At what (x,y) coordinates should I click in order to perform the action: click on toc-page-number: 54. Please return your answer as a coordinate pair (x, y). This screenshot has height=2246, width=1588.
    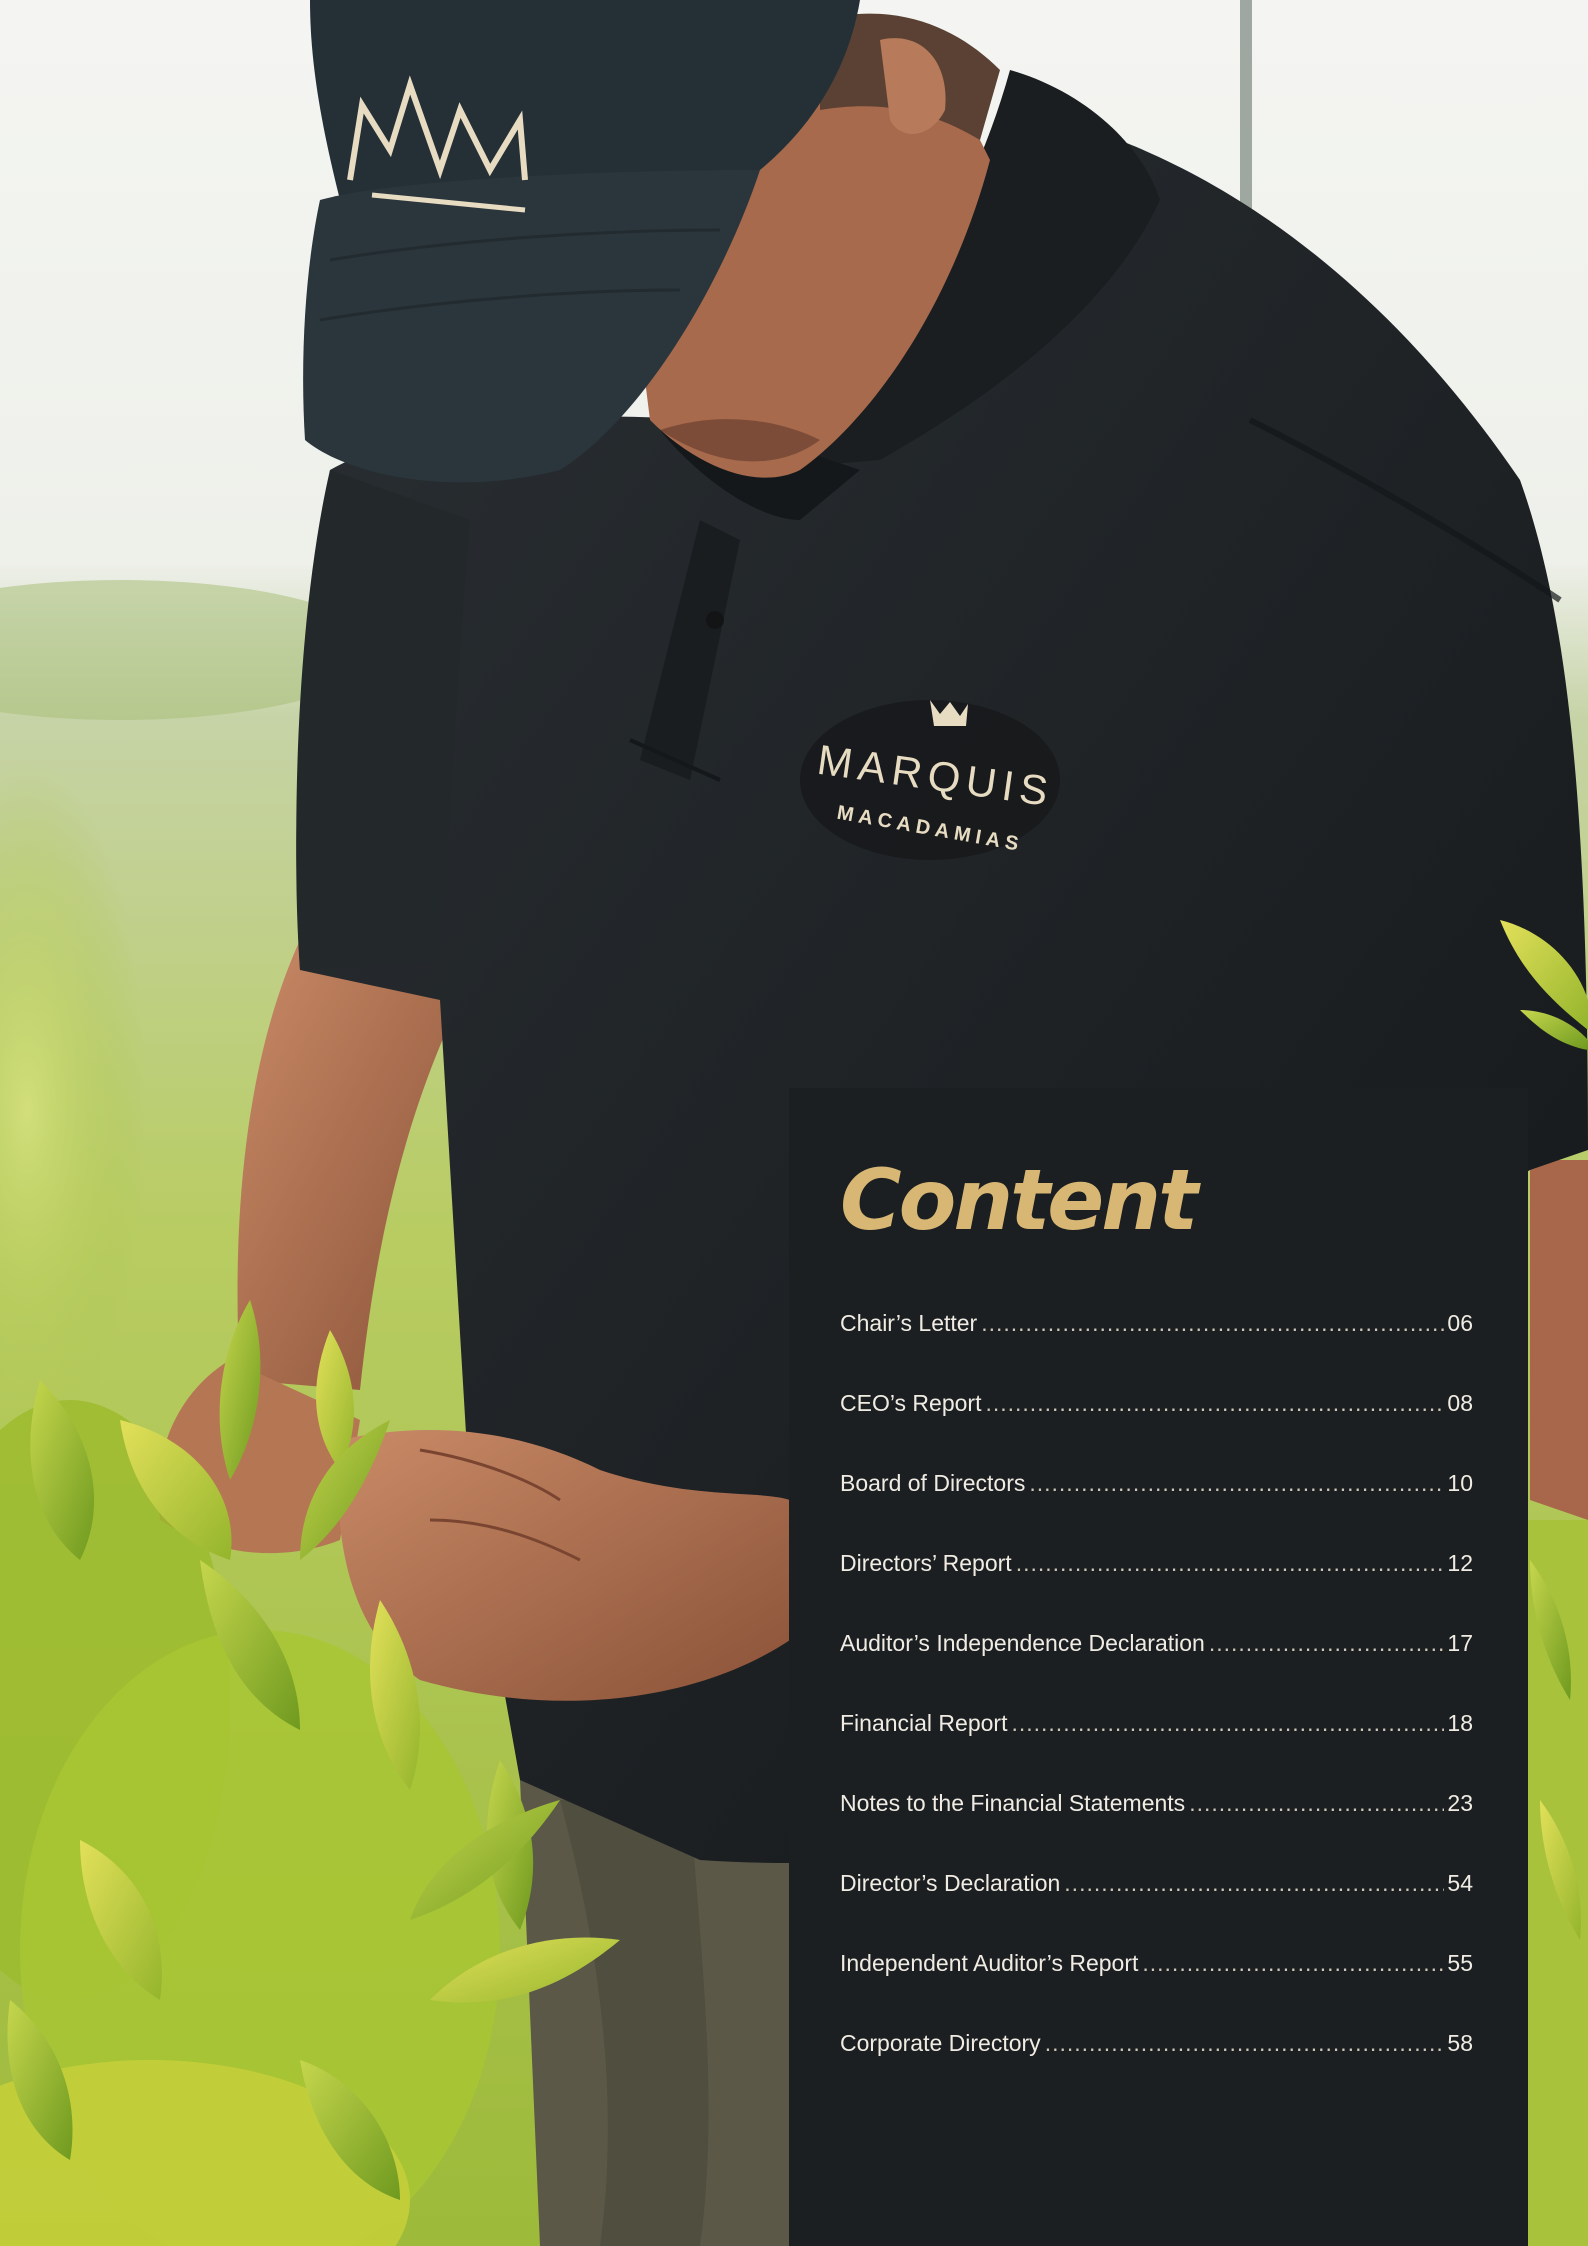
    Looking at the image, I should click on (1460, 1883).